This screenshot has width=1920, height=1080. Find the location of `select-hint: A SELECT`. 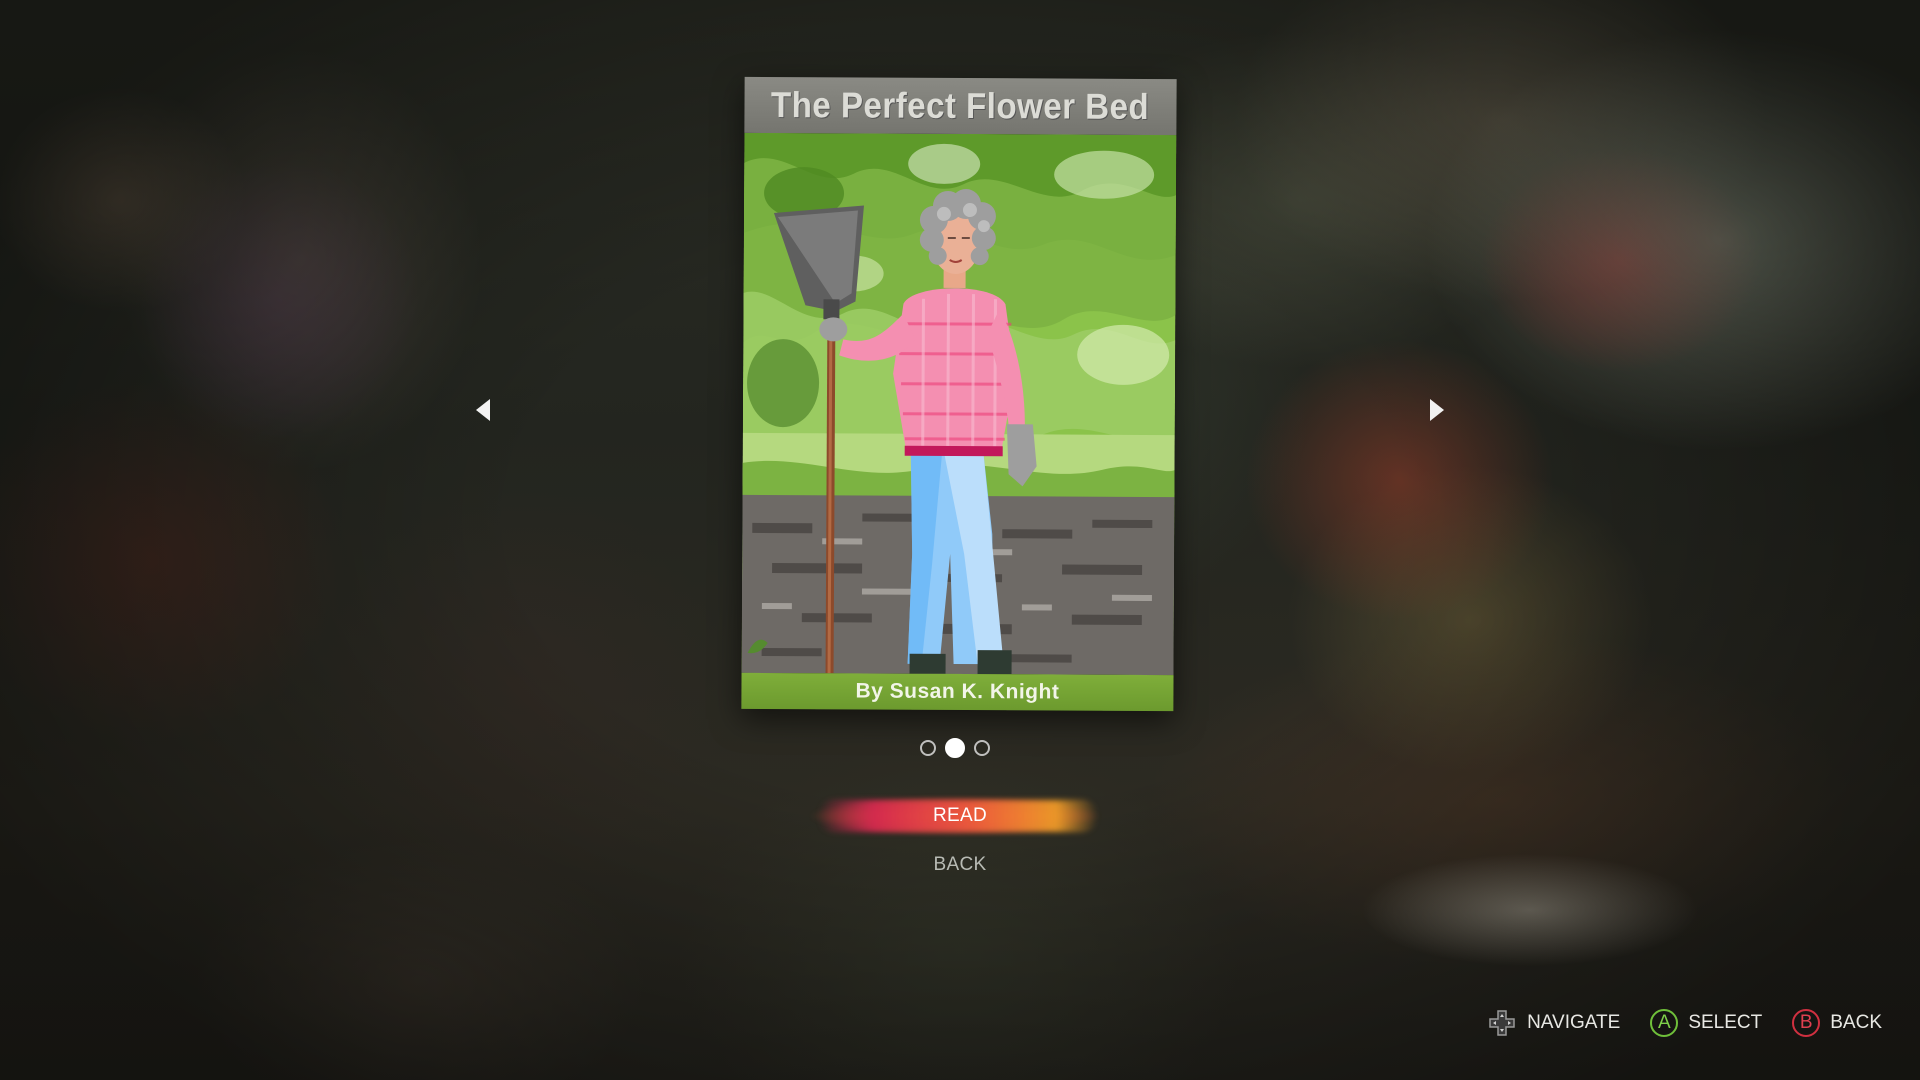

select-hint: A SELECT is located at coordinates (1706, 1023).